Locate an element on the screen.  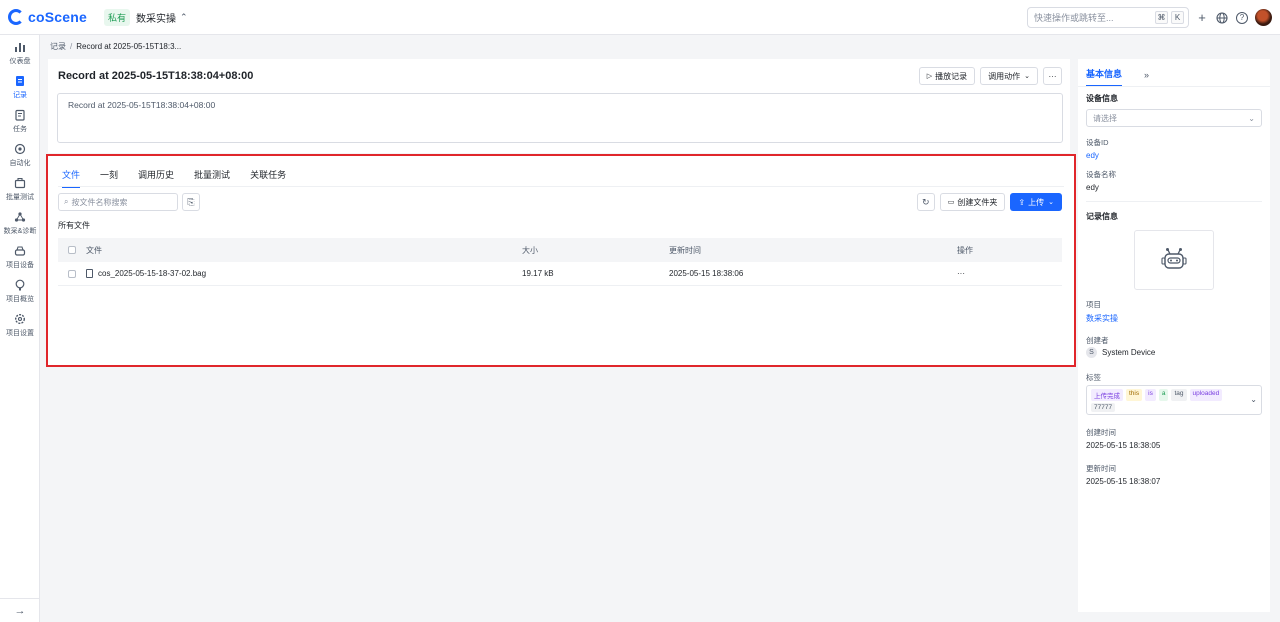
creator-avatar: S is located at coordinates (1091, 352).